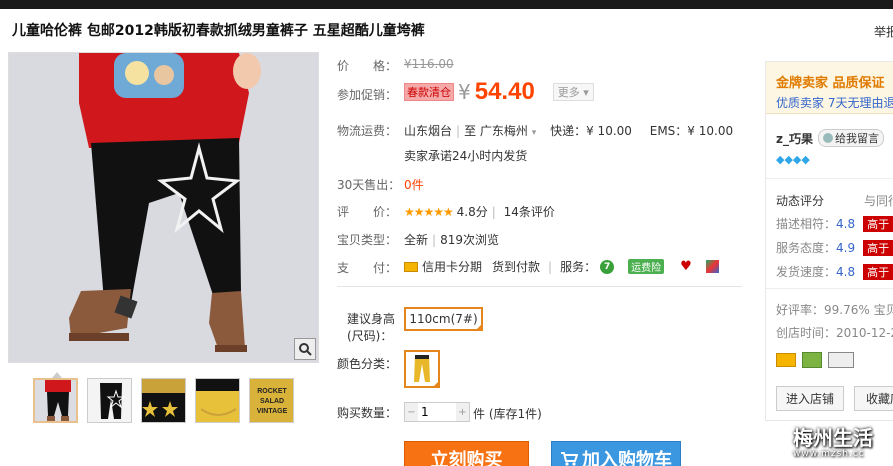 This screenshot has width=893, height=466. I want to click on gold-seller-banner: 金牌卖家 品质保证 优质卖家 7天无理由退, so click(829, 88).